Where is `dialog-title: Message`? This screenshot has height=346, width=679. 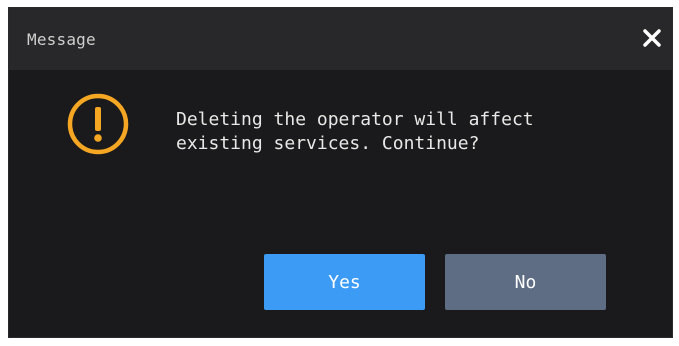 dialog-title: Message is located at coordinates (61, 39).